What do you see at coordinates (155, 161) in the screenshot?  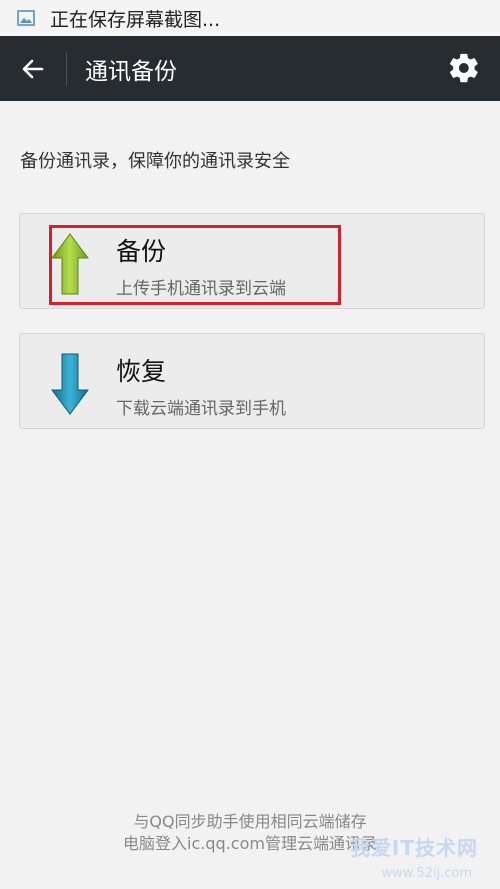 I see `intro-text: 备份通讯录，保障你的通讯录安全` at bounding box center [155, 161].